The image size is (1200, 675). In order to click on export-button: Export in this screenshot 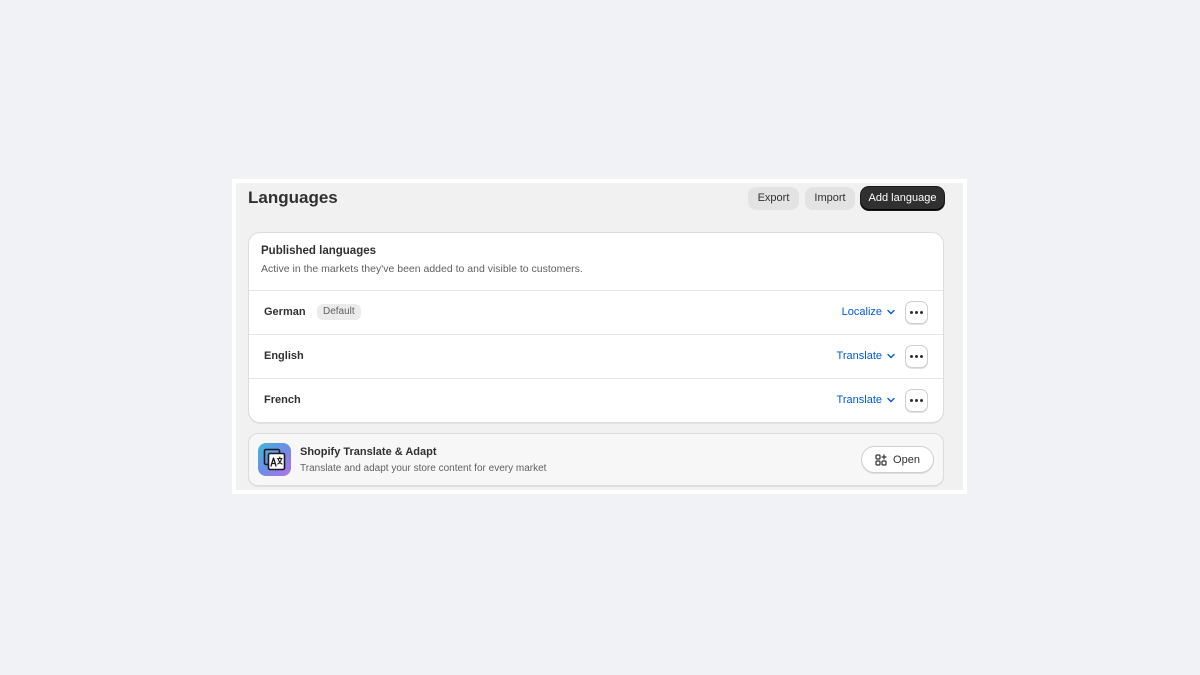, I will do `click(773, 198)`.